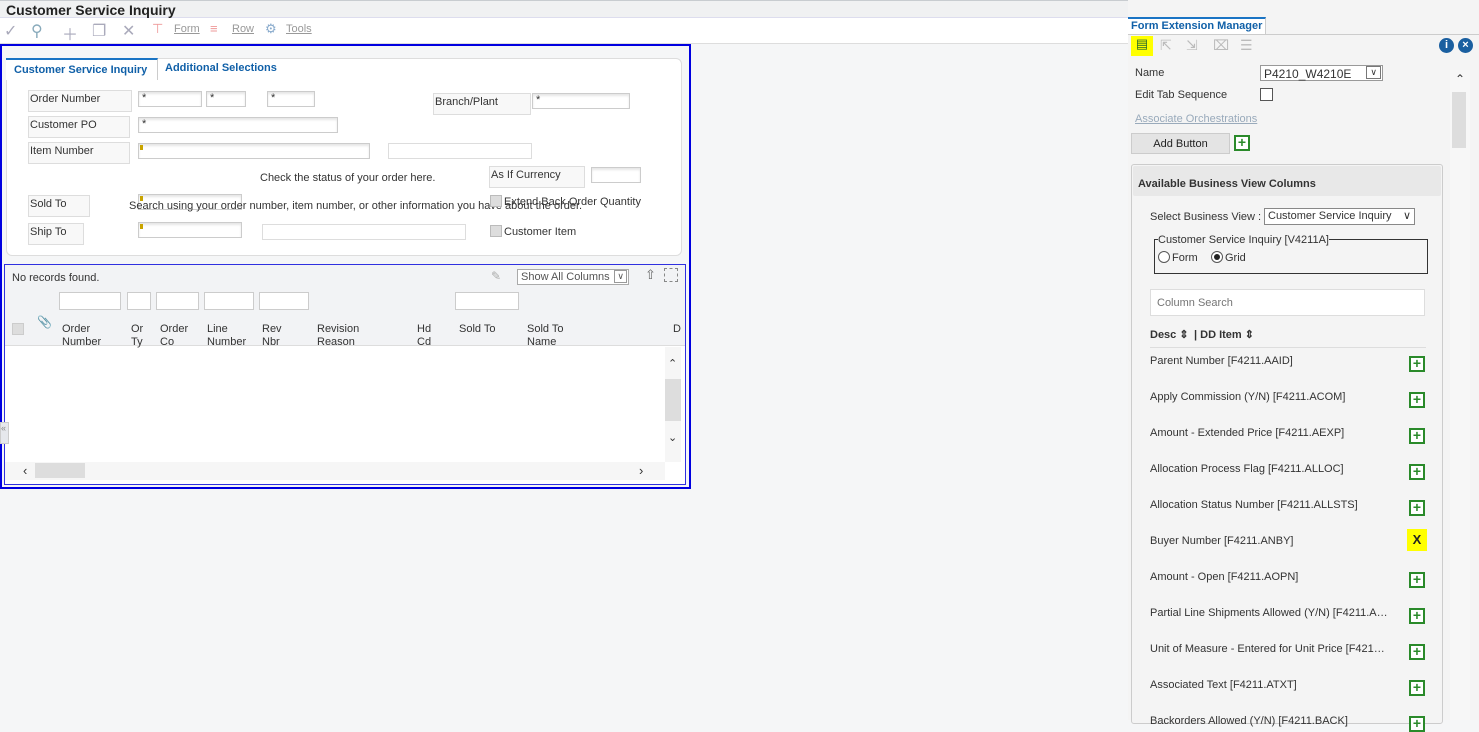  Describe the element at coordinates (1166, 45) in the screenshot. I see `share-icon: ⇱` at that location.